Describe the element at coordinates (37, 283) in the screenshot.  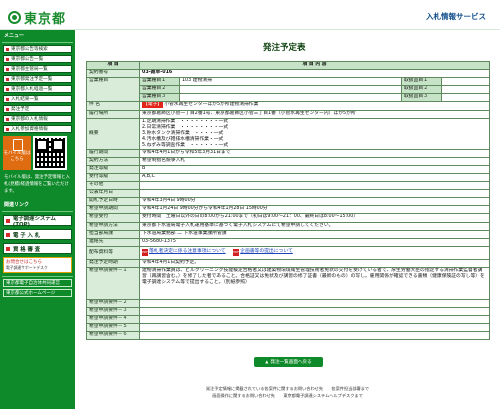
I see `joint-operation-link: 東京都電子自治体共同運営` at that location.